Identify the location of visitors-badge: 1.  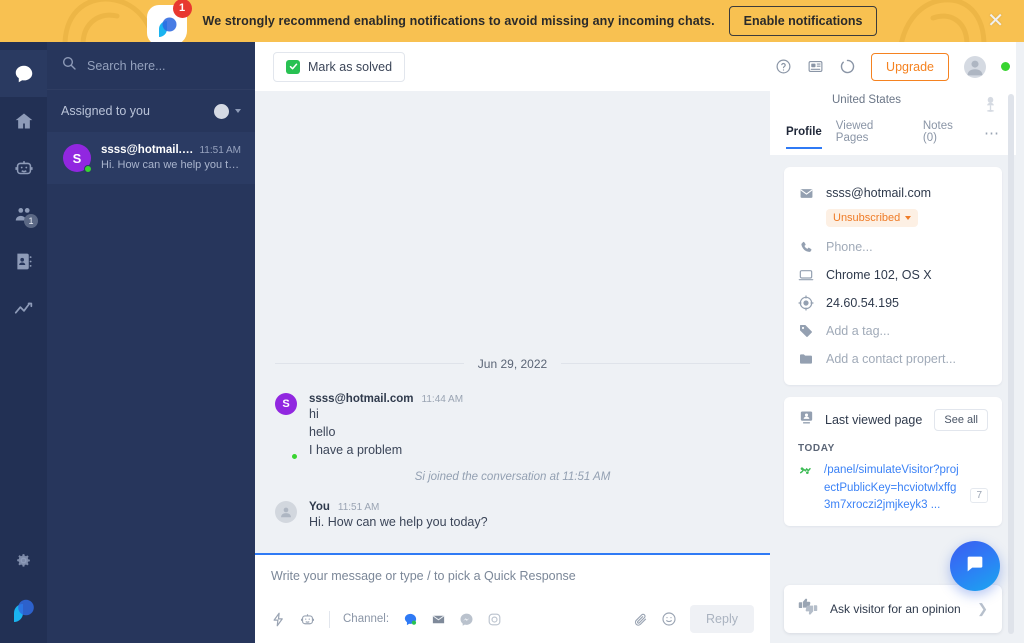
(31, 221).